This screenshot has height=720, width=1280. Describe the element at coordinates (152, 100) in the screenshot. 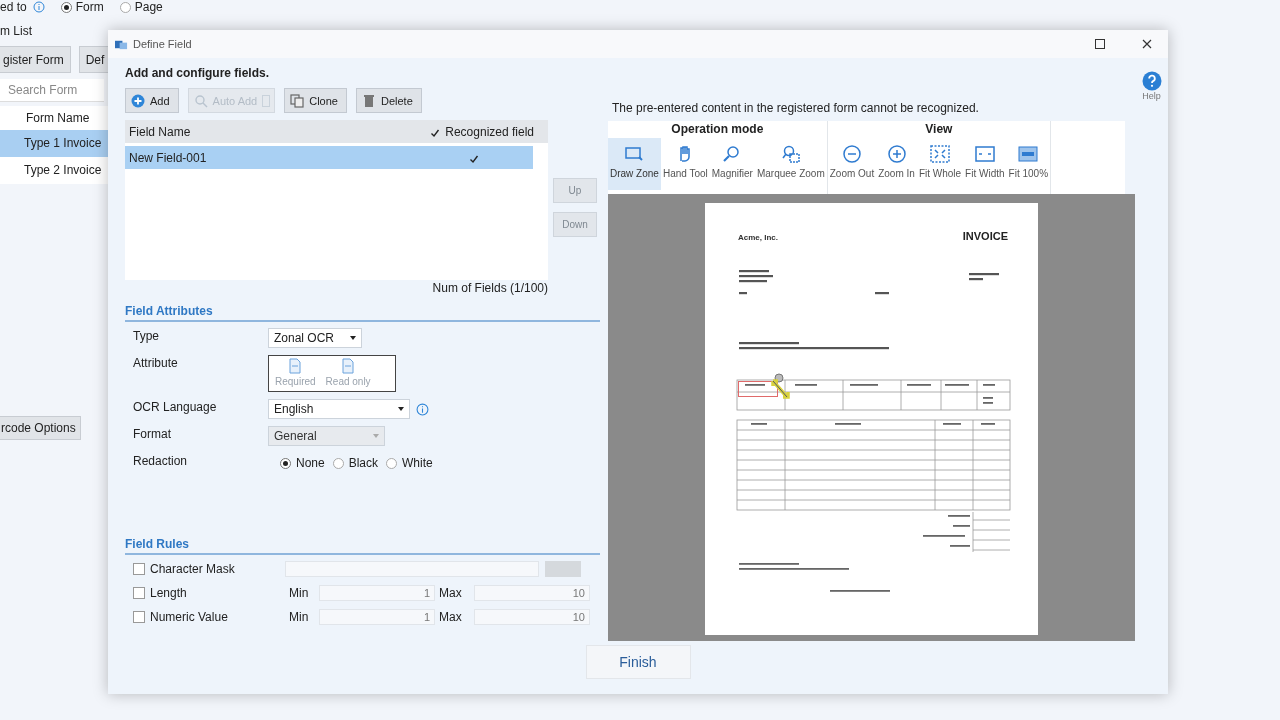

I see `toolbar-button: Add` at that location.